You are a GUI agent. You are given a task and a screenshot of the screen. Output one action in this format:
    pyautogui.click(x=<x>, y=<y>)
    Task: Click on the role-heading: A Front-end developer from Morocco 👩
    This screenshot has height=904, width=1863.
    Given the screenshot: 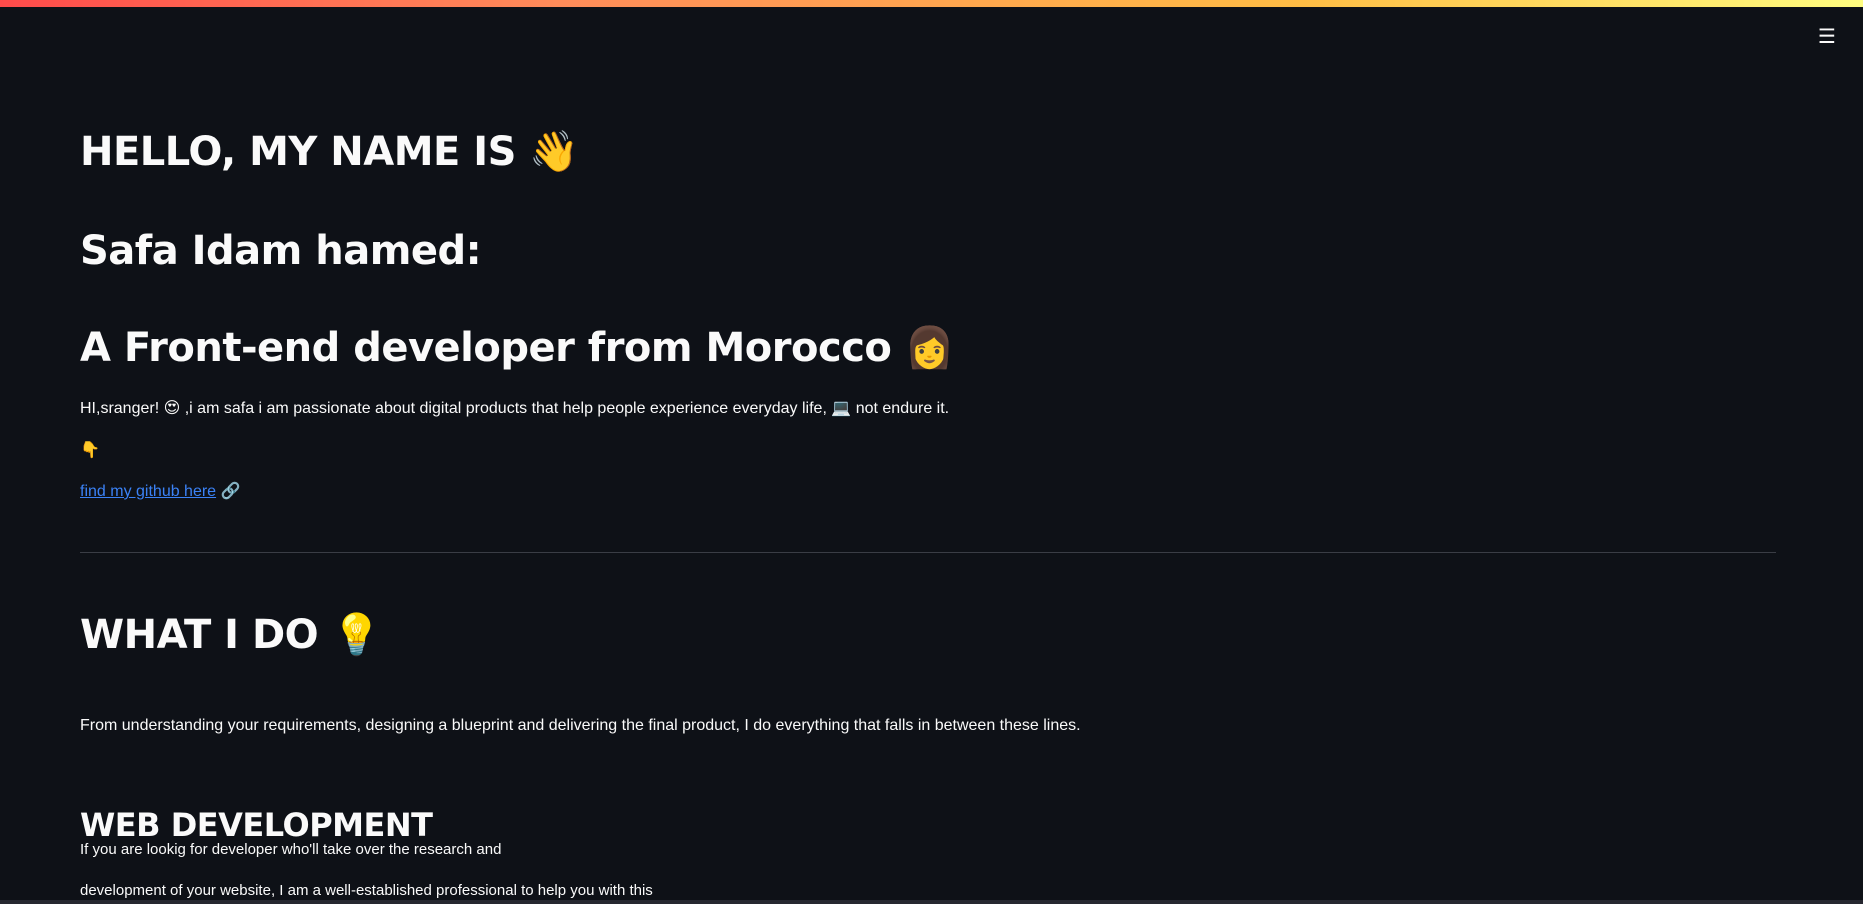 What is the action you would take?
    pyautogui.click(x=517, y=348)
    